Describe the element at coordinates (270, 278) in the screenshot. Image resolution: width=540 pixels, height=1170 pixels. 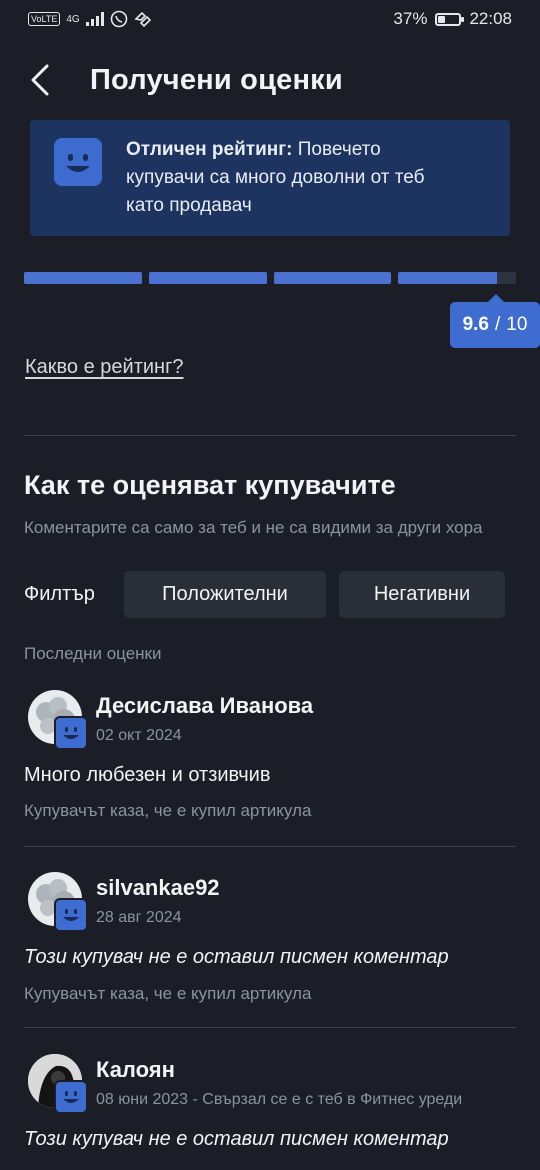
I see `rating-progress-bar` at that location.